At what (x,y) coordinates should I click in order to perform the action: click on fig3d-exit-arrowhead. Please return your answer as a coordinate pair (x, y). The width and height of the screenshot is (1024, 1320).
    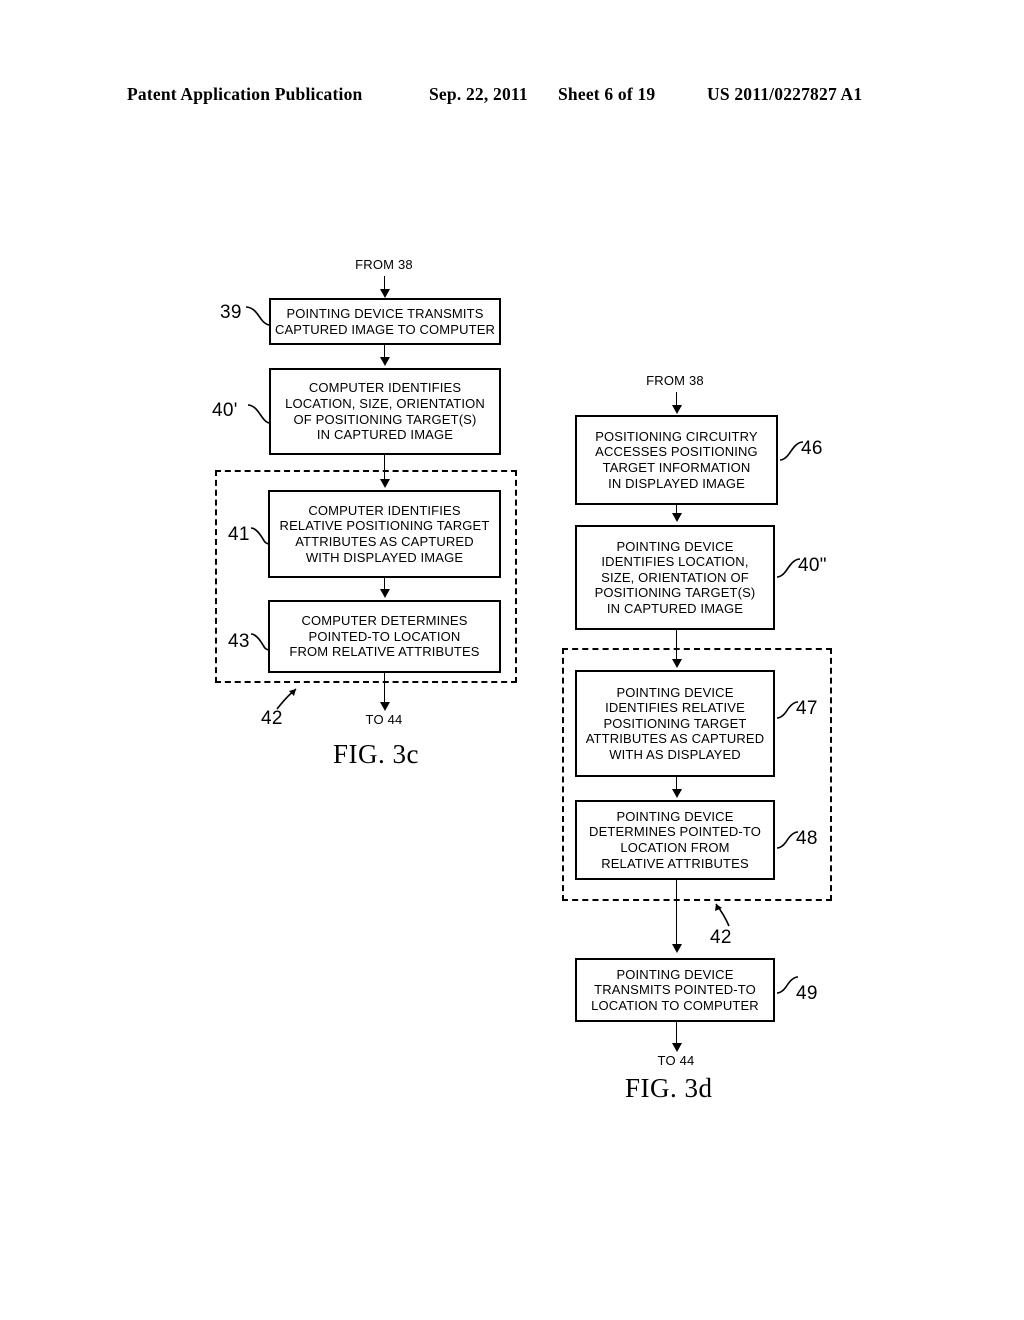
    Looking at the image, I should click on (676, 1047).